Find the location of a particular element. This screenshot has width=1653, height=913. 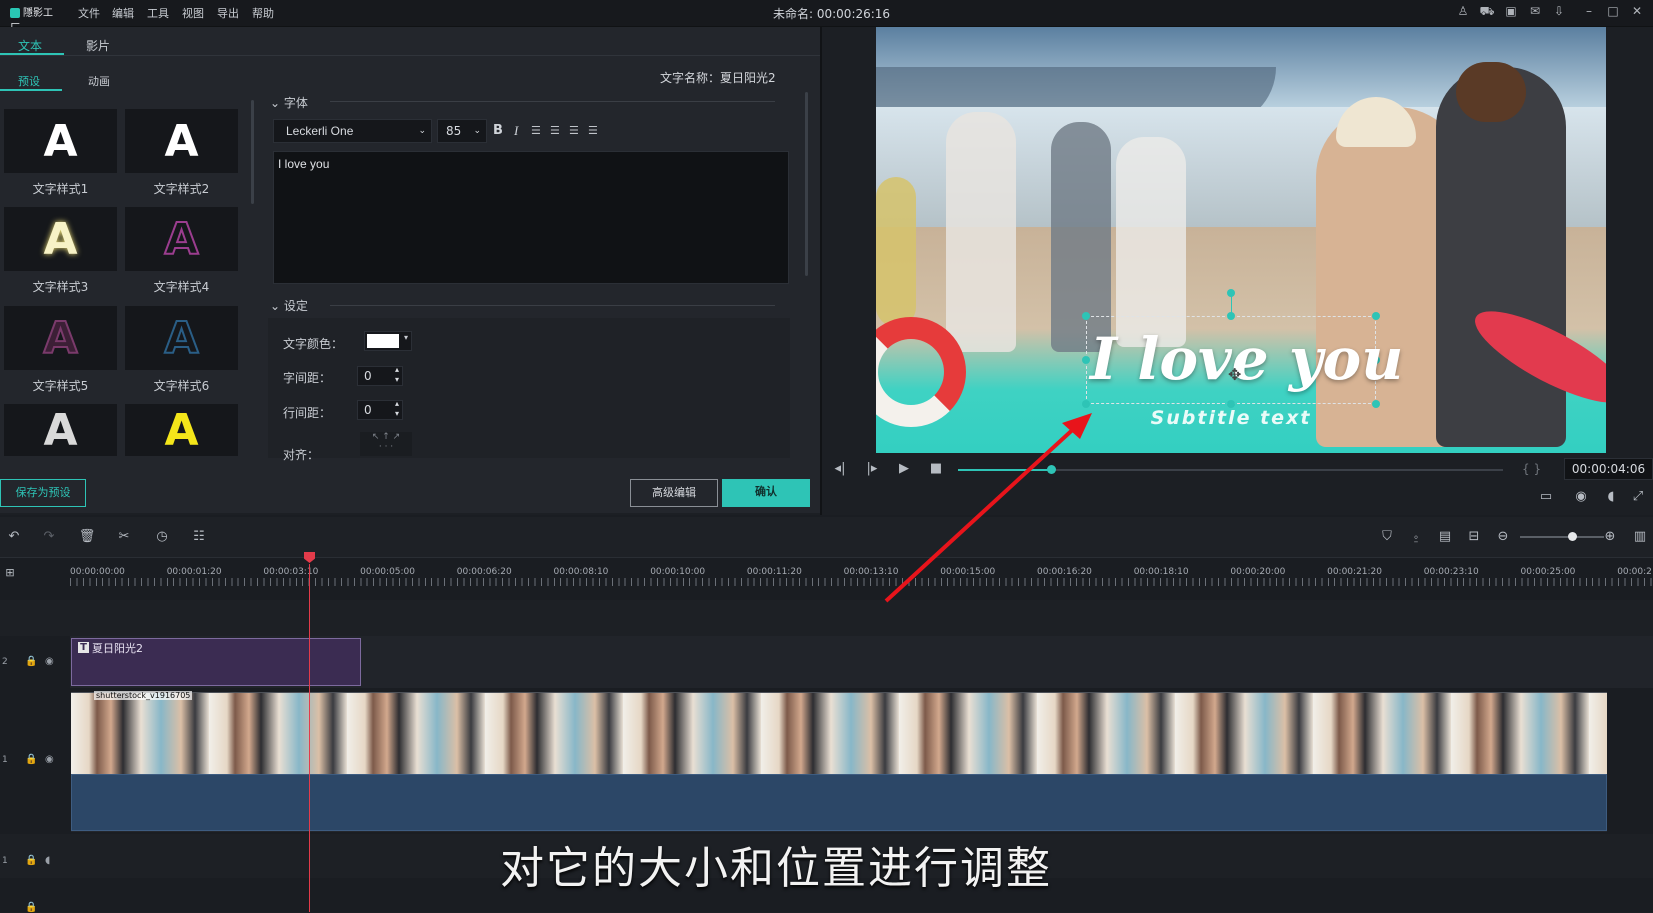

menu-view: 视图 is located at coordinates (193, 13).